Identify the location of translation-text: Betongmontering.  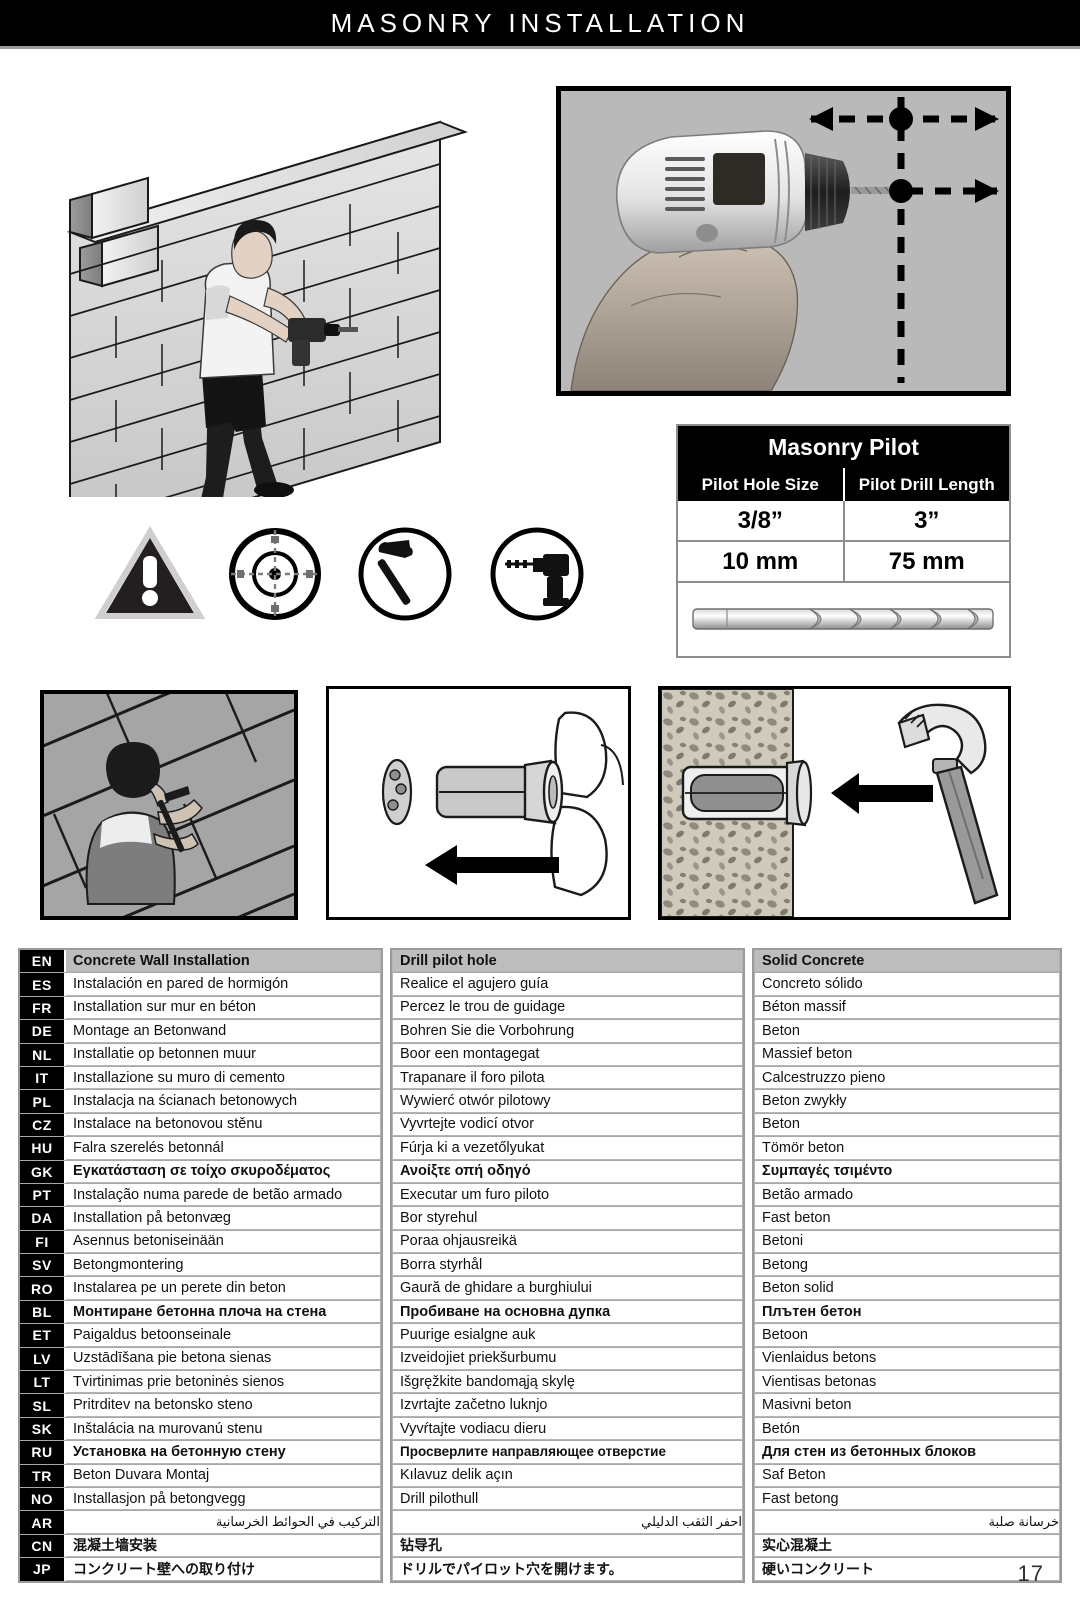
(223, 1265).